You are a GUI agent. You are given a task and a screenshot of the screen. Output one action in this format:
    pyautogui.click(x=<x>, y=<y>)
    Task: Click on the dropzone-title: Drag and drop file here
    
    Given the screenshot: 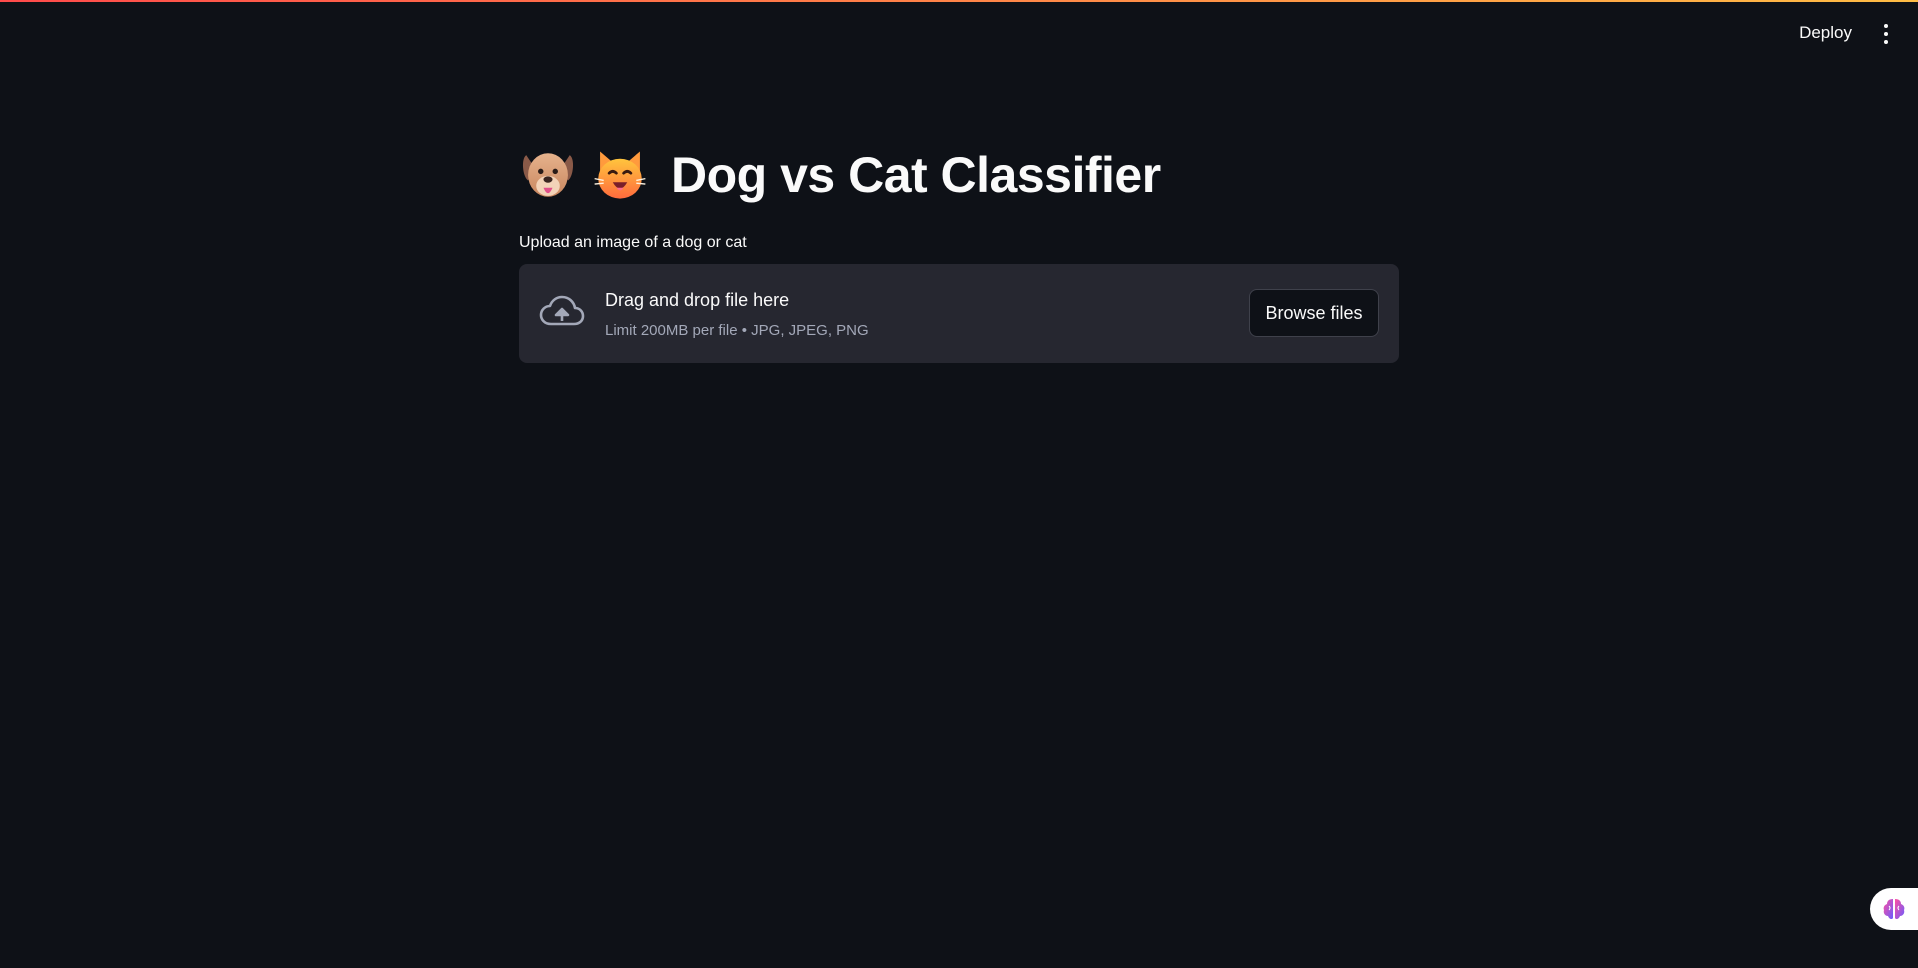 What is the action you would take?
    pyautogui.click(x=697, y=300)
    